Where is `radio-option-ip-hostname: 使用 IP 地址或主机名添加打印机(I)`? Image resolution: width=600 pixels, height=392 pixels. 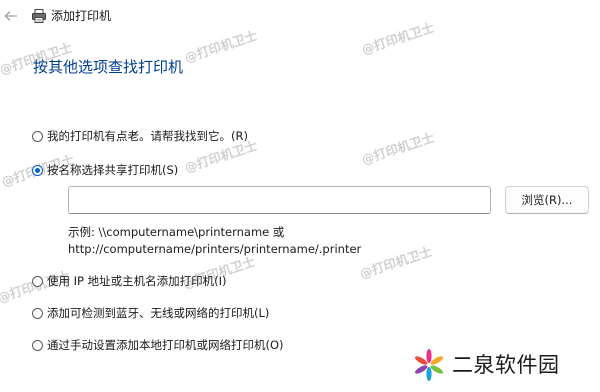 radio-option-ip-hostname: 使用 IP 地址或主机名添加打印机(I) is located at coordinates (129, 281).